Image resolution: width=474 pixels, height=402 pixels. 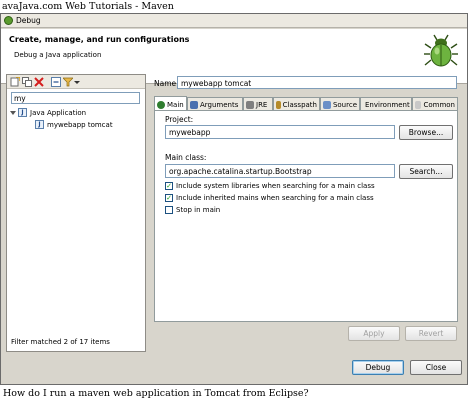 I want to click on arguments-tab-icon, so click(x=194, y=105).